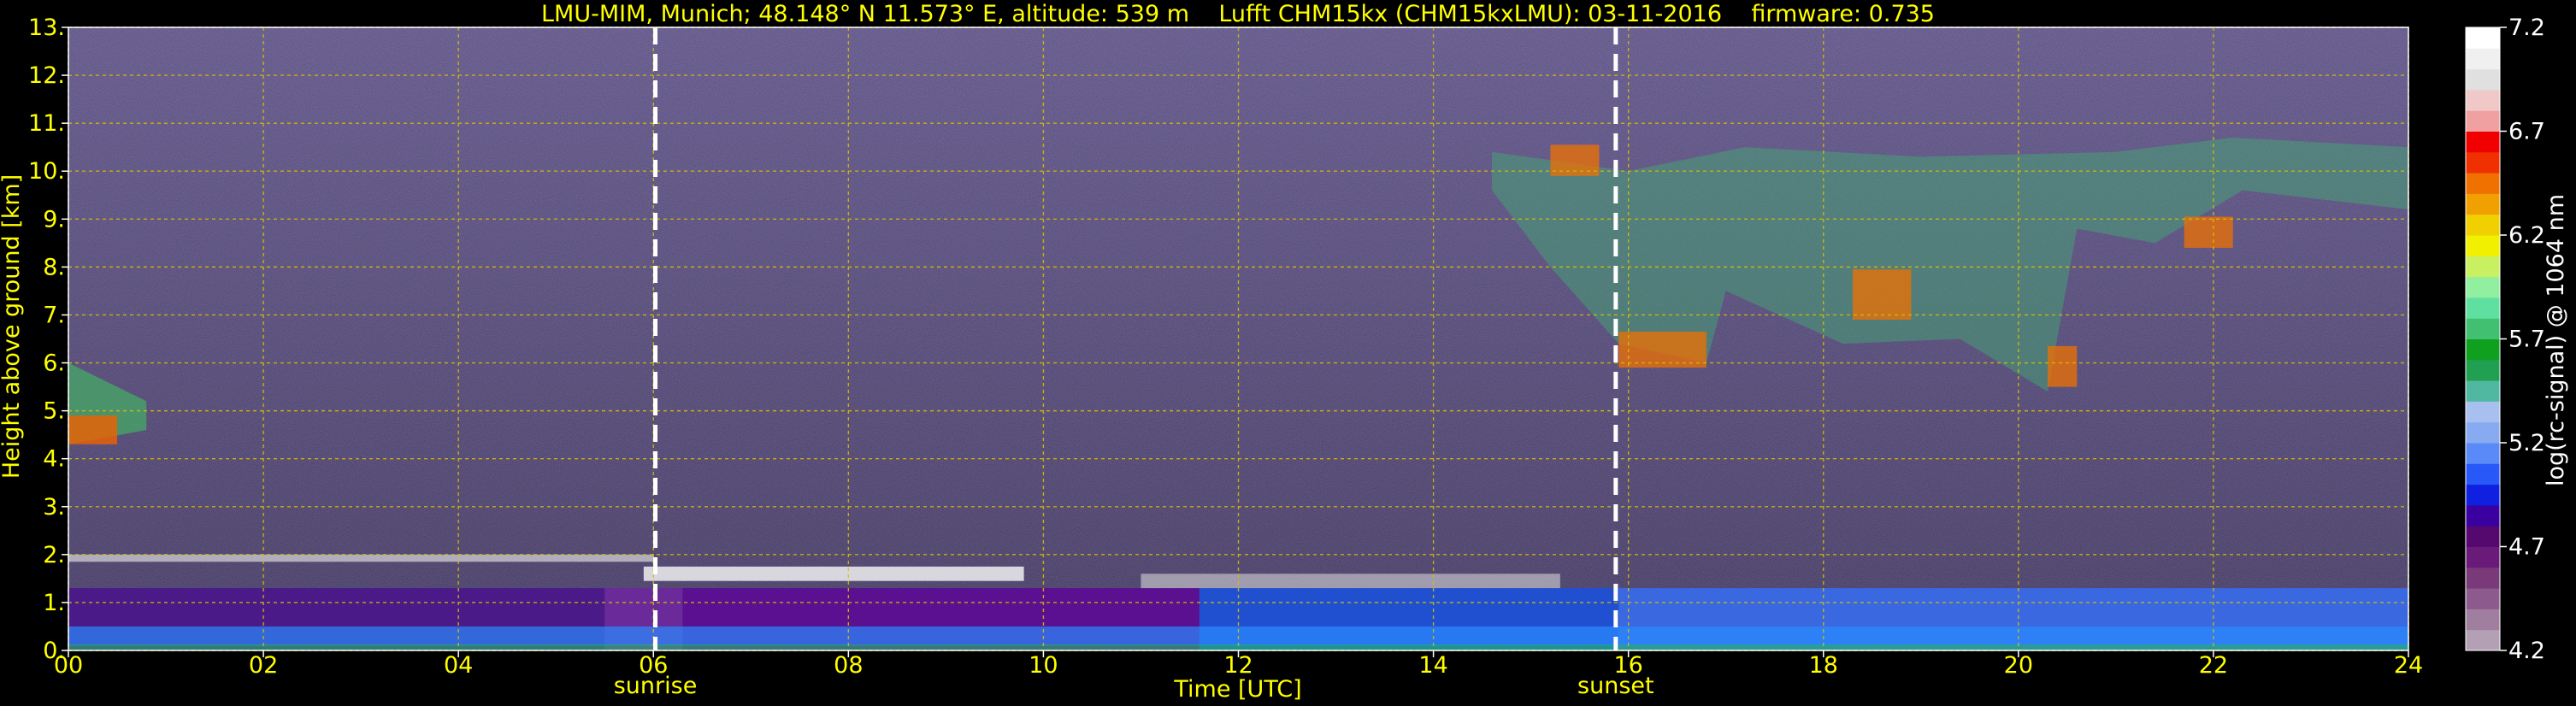 This screenshot has width=2576, height=706. I want to click on x-tick-label: 00, so click(68, 665).